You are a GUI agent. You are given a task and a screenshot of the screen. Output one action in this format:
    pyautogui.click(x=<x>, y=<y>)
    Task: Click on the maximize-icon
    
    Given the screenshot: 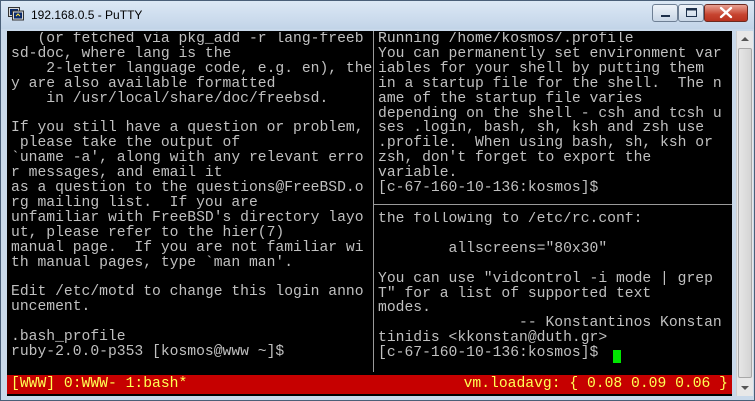 What is the action you would take?
    pyautogui.click(x=691, y=12)
    